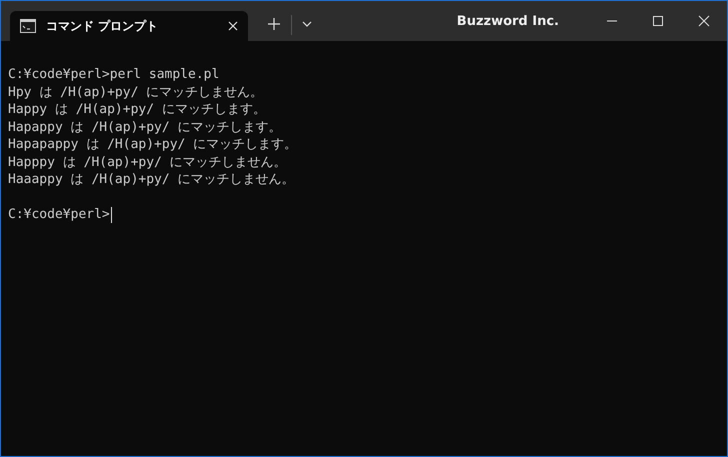  What do you see at coordinates (658, 21) in the screenshot?
I see `maximize-icon` at bounding box center [658, 21].